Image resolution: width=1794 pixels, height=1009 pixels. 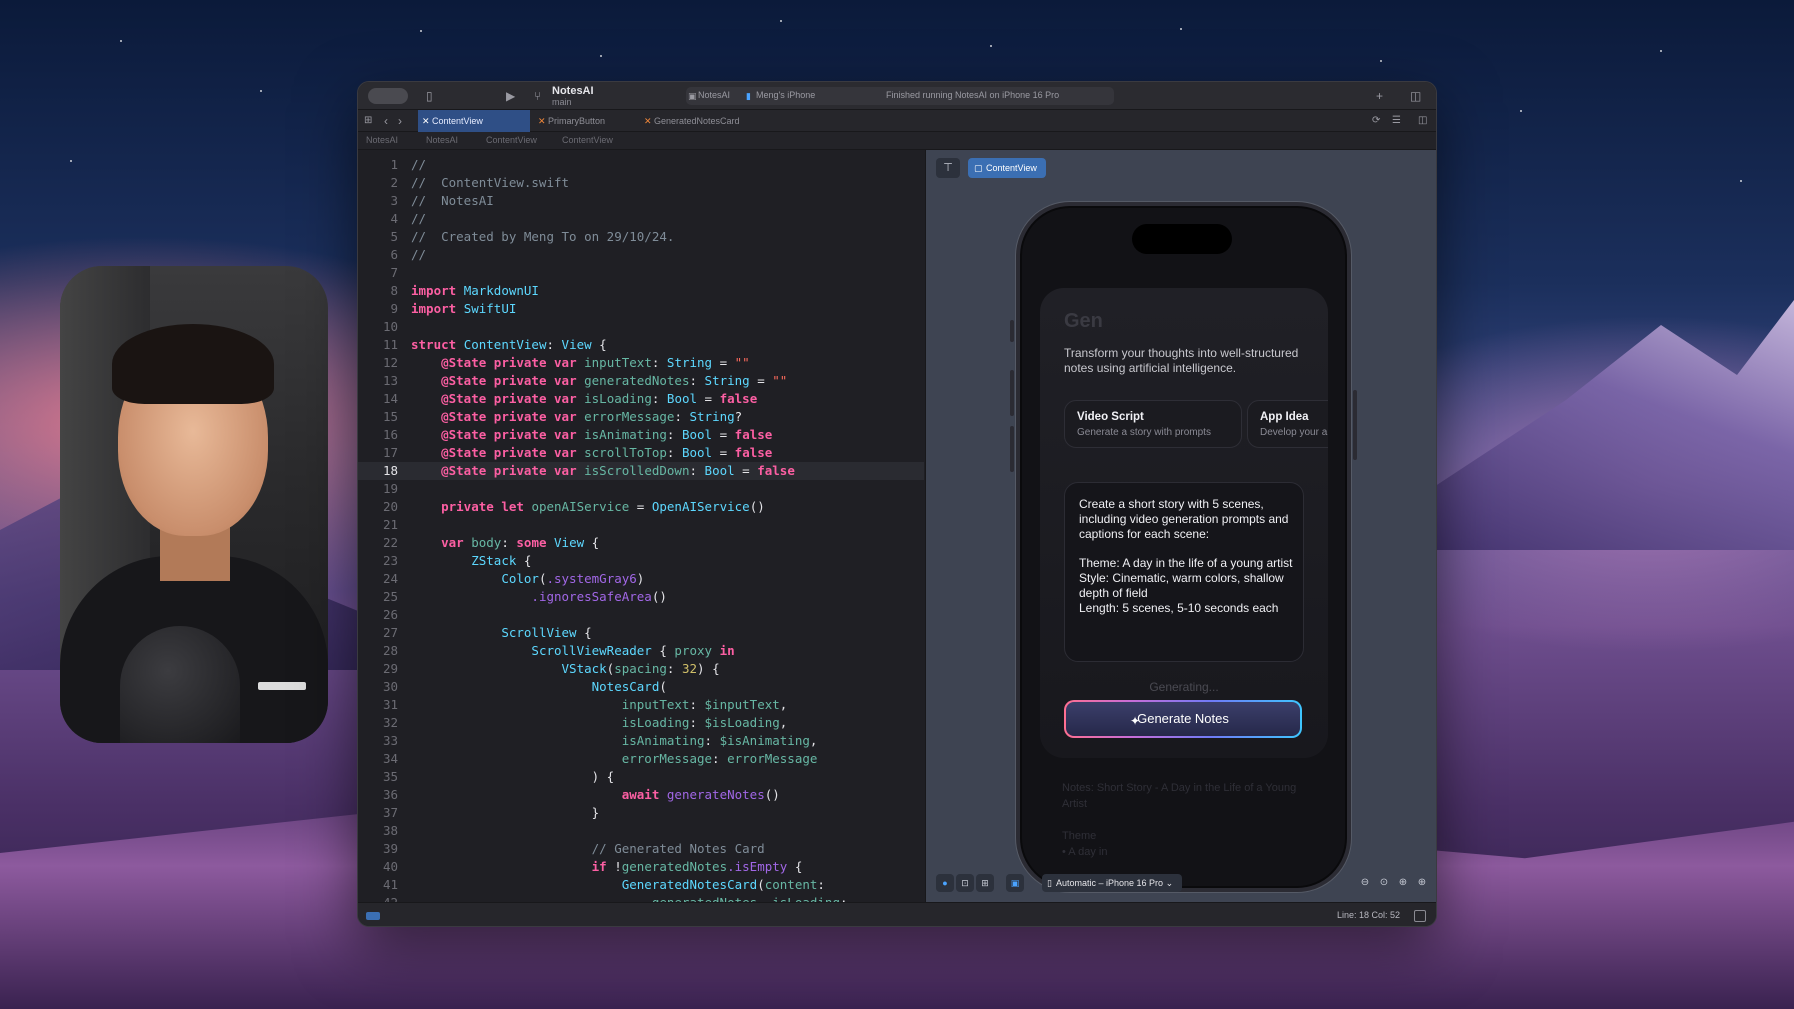 I want to click on code-line: 40 if !generatedNotes.isEmpty {, so click(x=641, y=867).